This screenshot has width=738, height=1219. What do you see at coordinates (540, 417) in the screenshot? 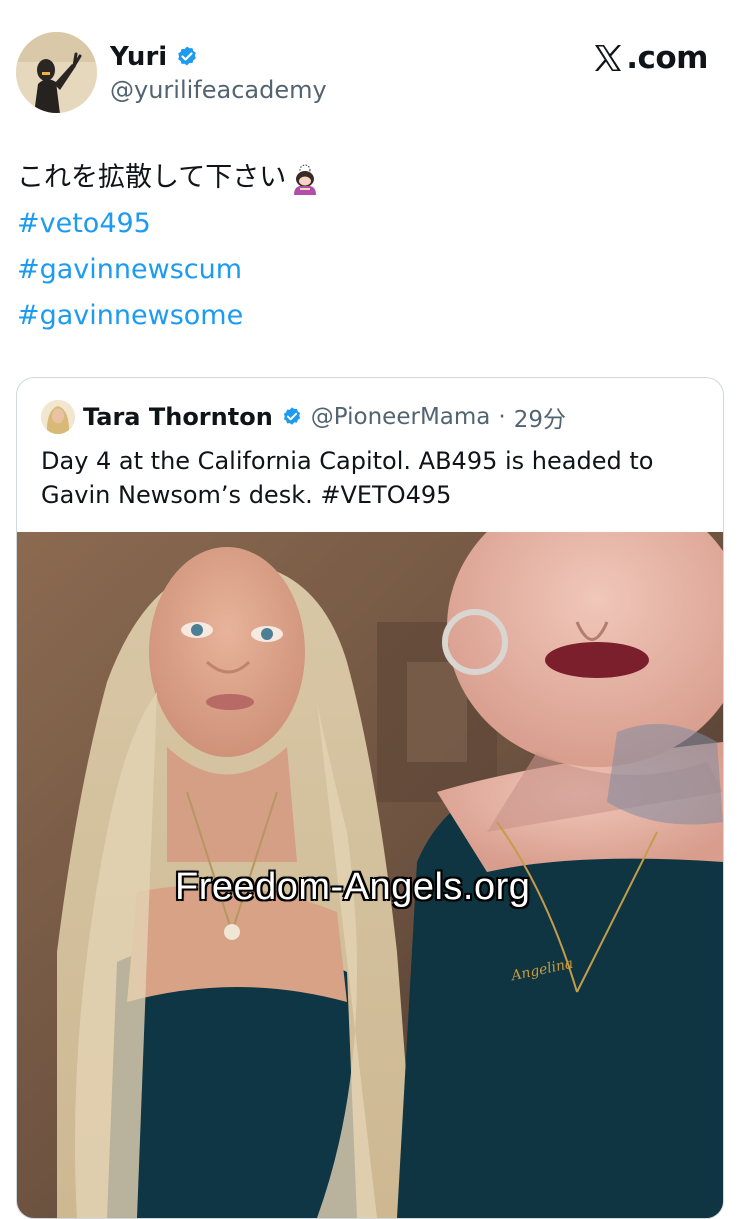
I see `quoted-tweet-time: 29分` at bounding box center [540, 417].